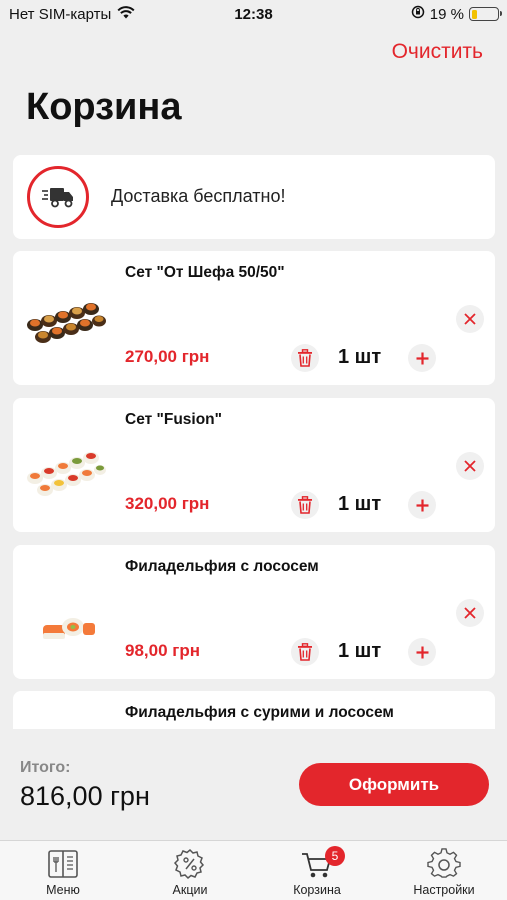  Describe the element at coordinates (317, 890) in the screenshot. I see `tab-label: Корзина` at that location.